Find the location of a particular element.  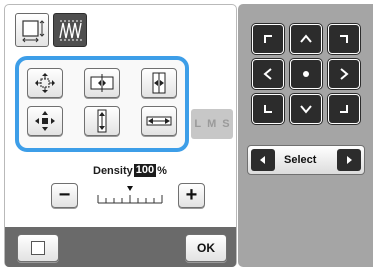

shrink-all-button is located at coordinates (45, 121).